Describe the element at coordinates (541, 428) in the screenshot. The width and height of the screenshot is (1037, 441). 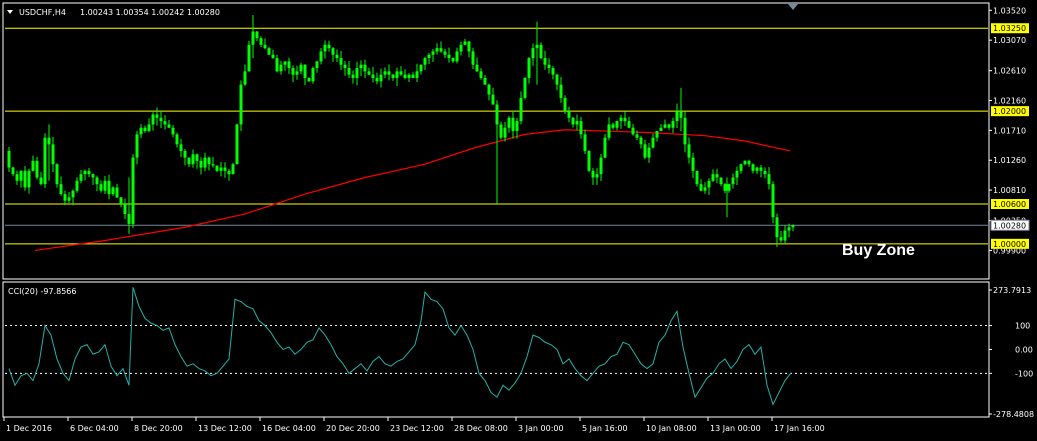
I see `time-tick-label: 3 Jan 00:00` at that location.